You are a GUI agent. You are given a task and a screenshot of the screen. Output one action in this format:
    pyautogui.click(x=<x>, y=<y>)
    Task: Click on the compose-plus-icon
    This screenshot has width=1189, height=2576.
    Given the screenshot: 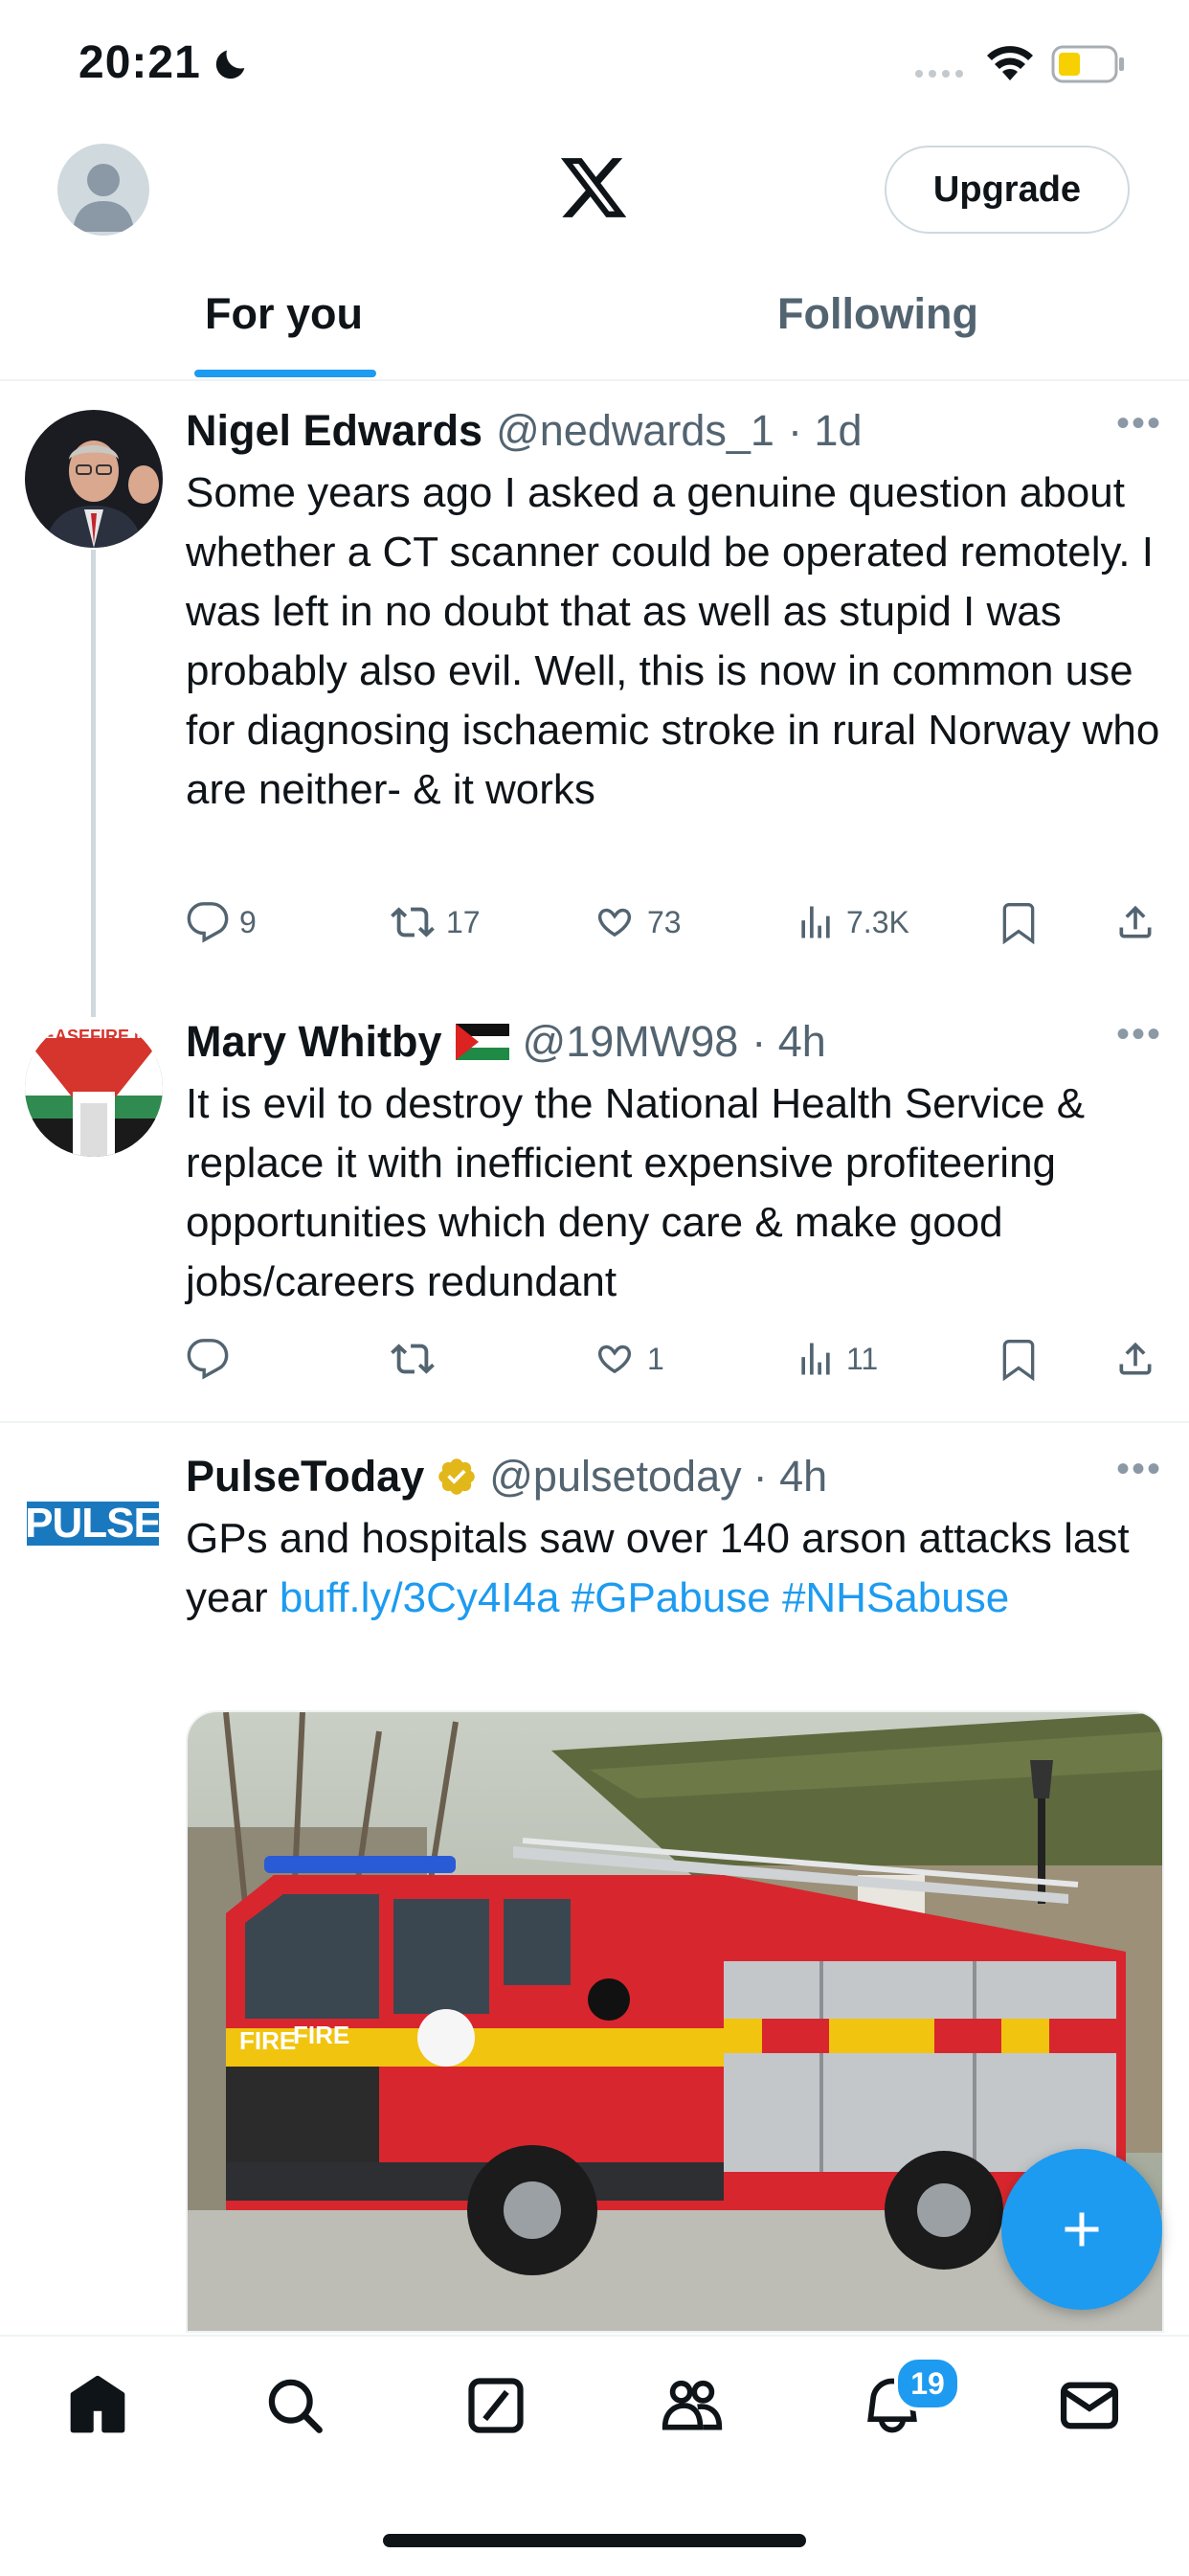 What is the action you would take?
    pyautogui.click(x=1082, y=2229)
    